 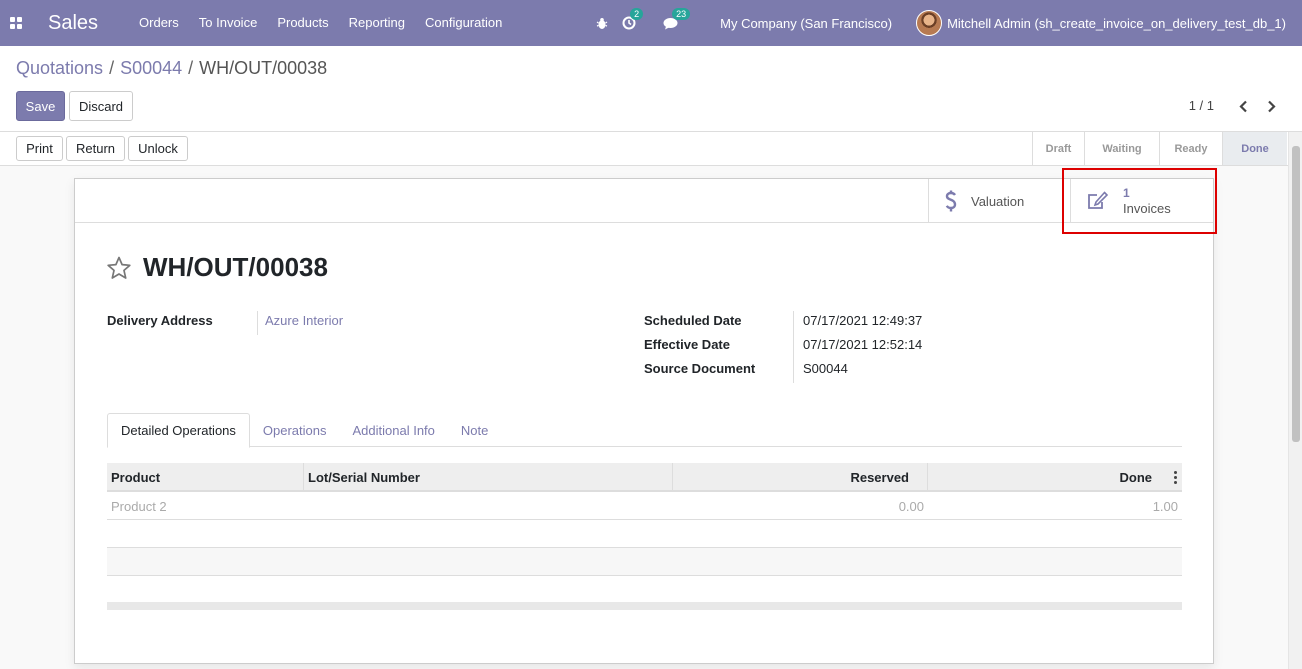 I want to click on effective-date-value: 07/17/2021 12:52:14, so click(x=862, y=344).